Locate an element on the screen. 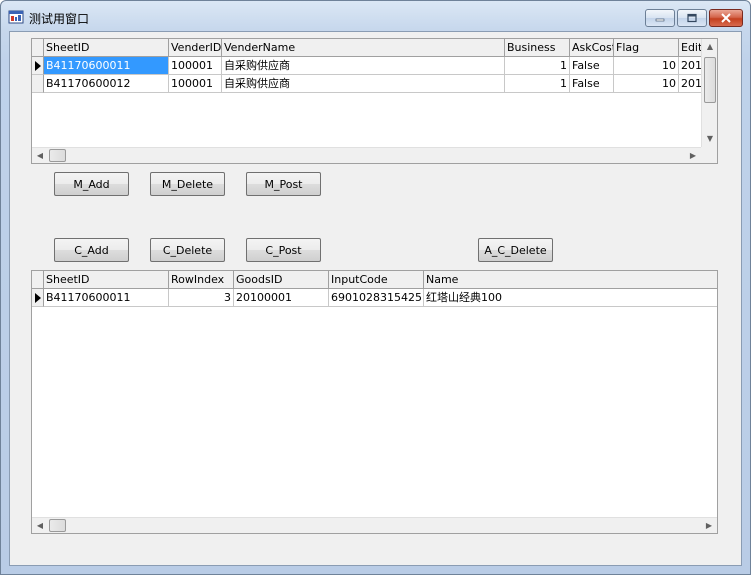  close-icon is located at coordinates (726, 18).